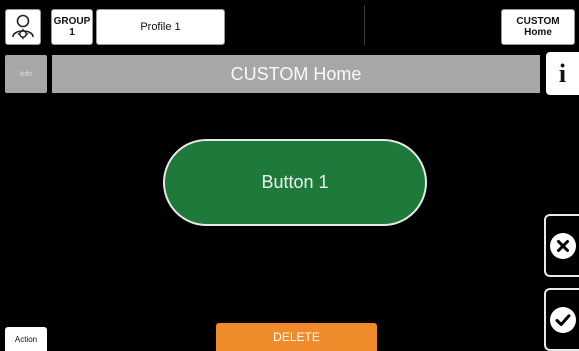 This screenshot has width=579, height=351. I want to click on group-number: 1, so click(72, 32).